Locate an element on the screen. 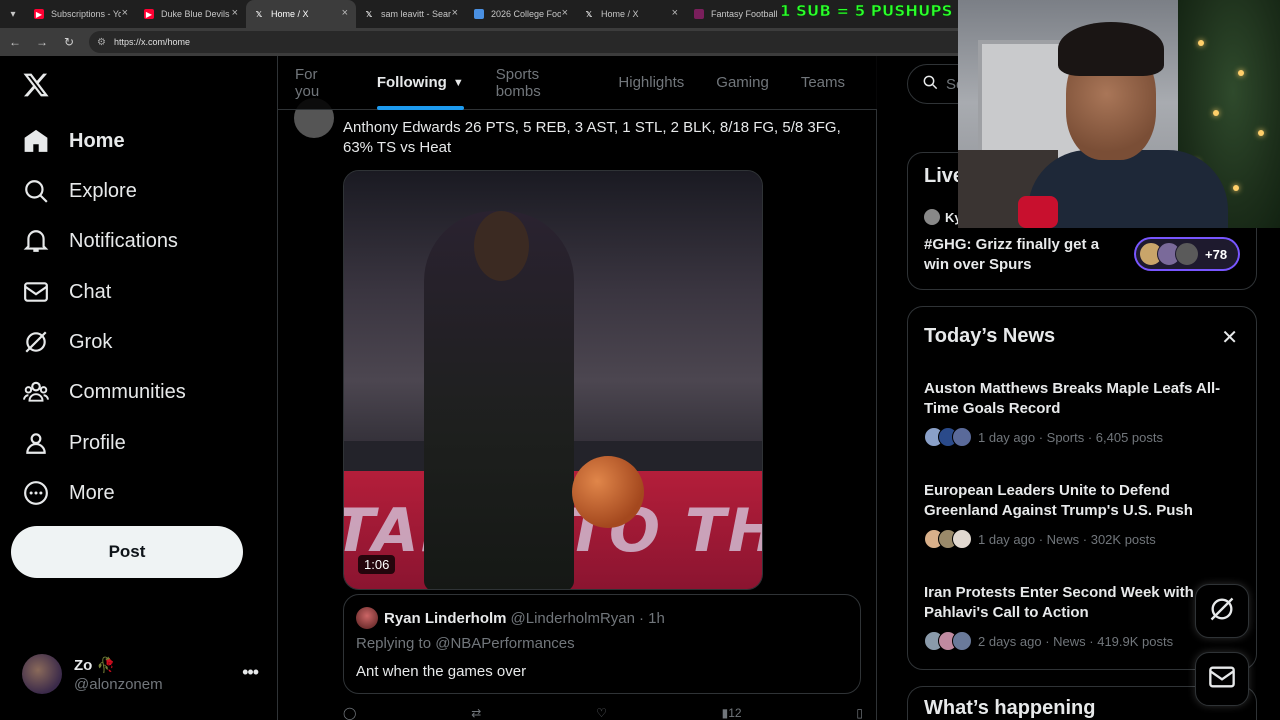  news-avatars is located at coordinates (948, 437).